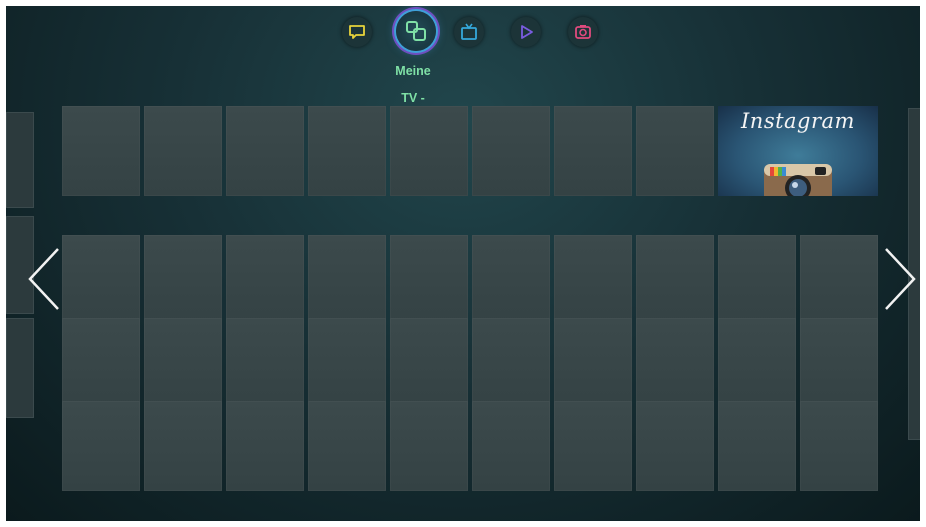 The image size is (926, 527). What do you see at coordinates (43, 279) in the screenshot?
I see `chevron-left-icon` at bounding box center [43, 279].